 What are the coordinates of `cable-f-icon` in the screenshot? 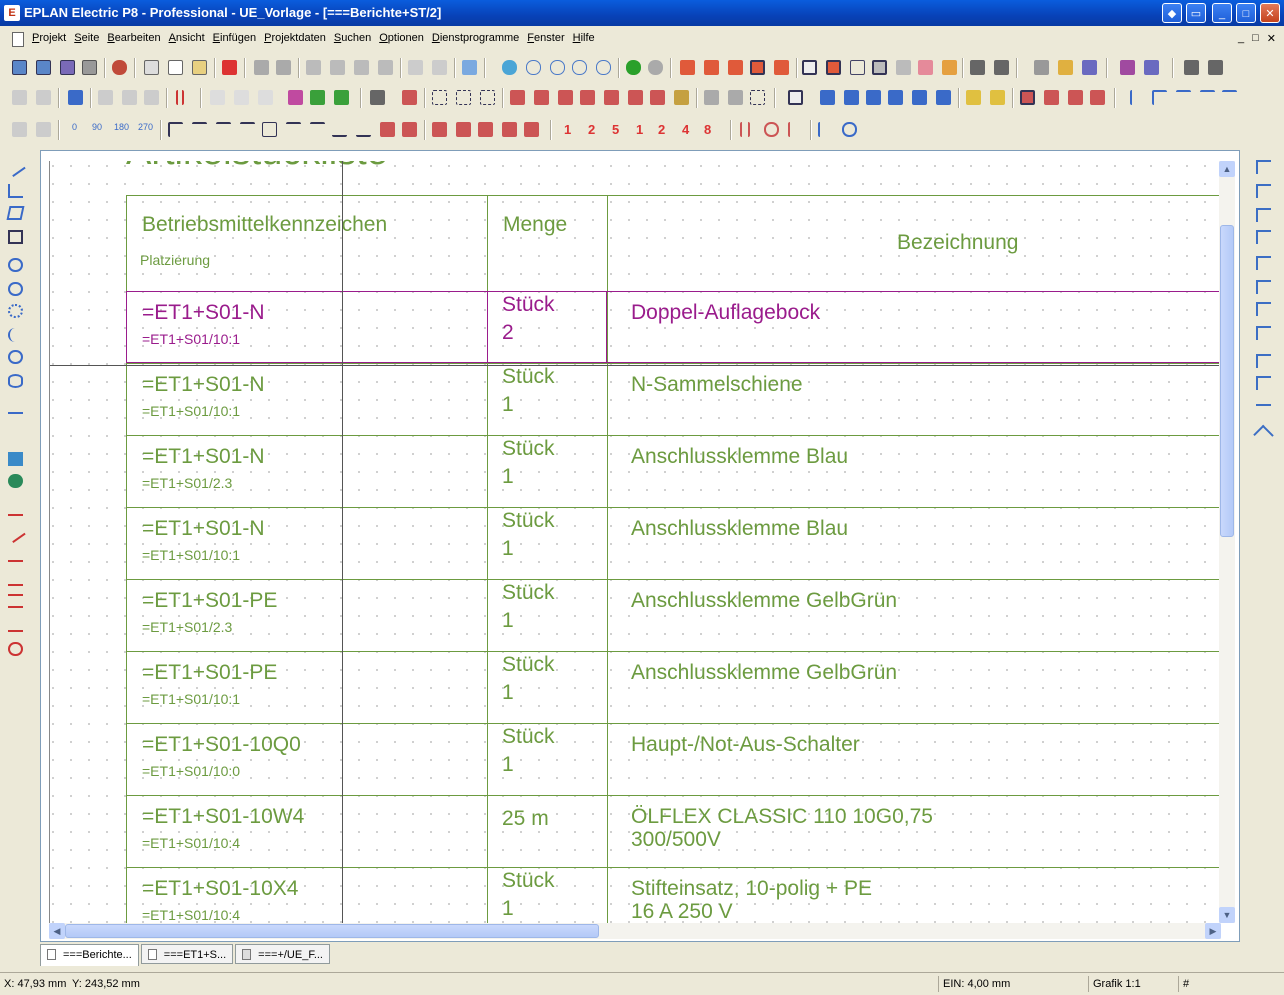 It's located at (635, 97).